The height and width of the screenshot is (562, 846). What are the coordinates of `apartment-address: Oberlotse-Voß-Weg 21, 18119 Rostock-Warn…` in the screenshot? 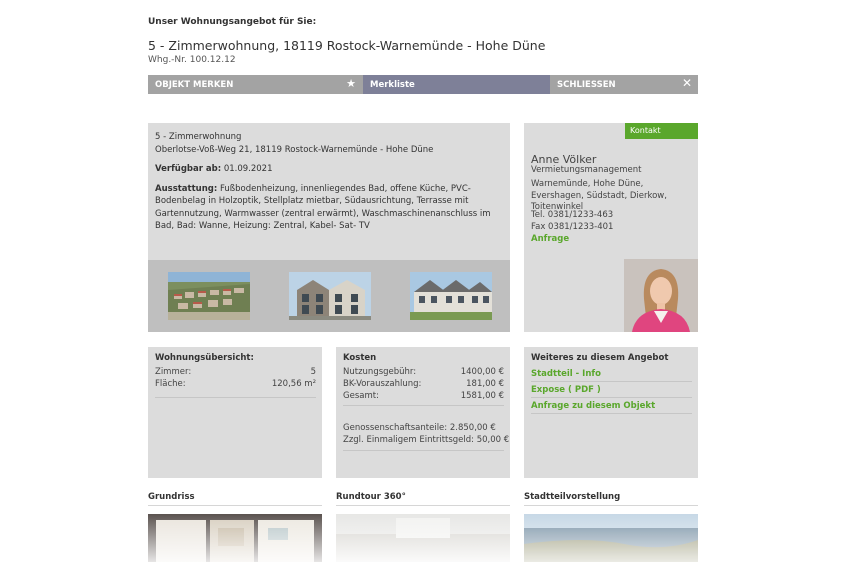 It's located at (294, 149).